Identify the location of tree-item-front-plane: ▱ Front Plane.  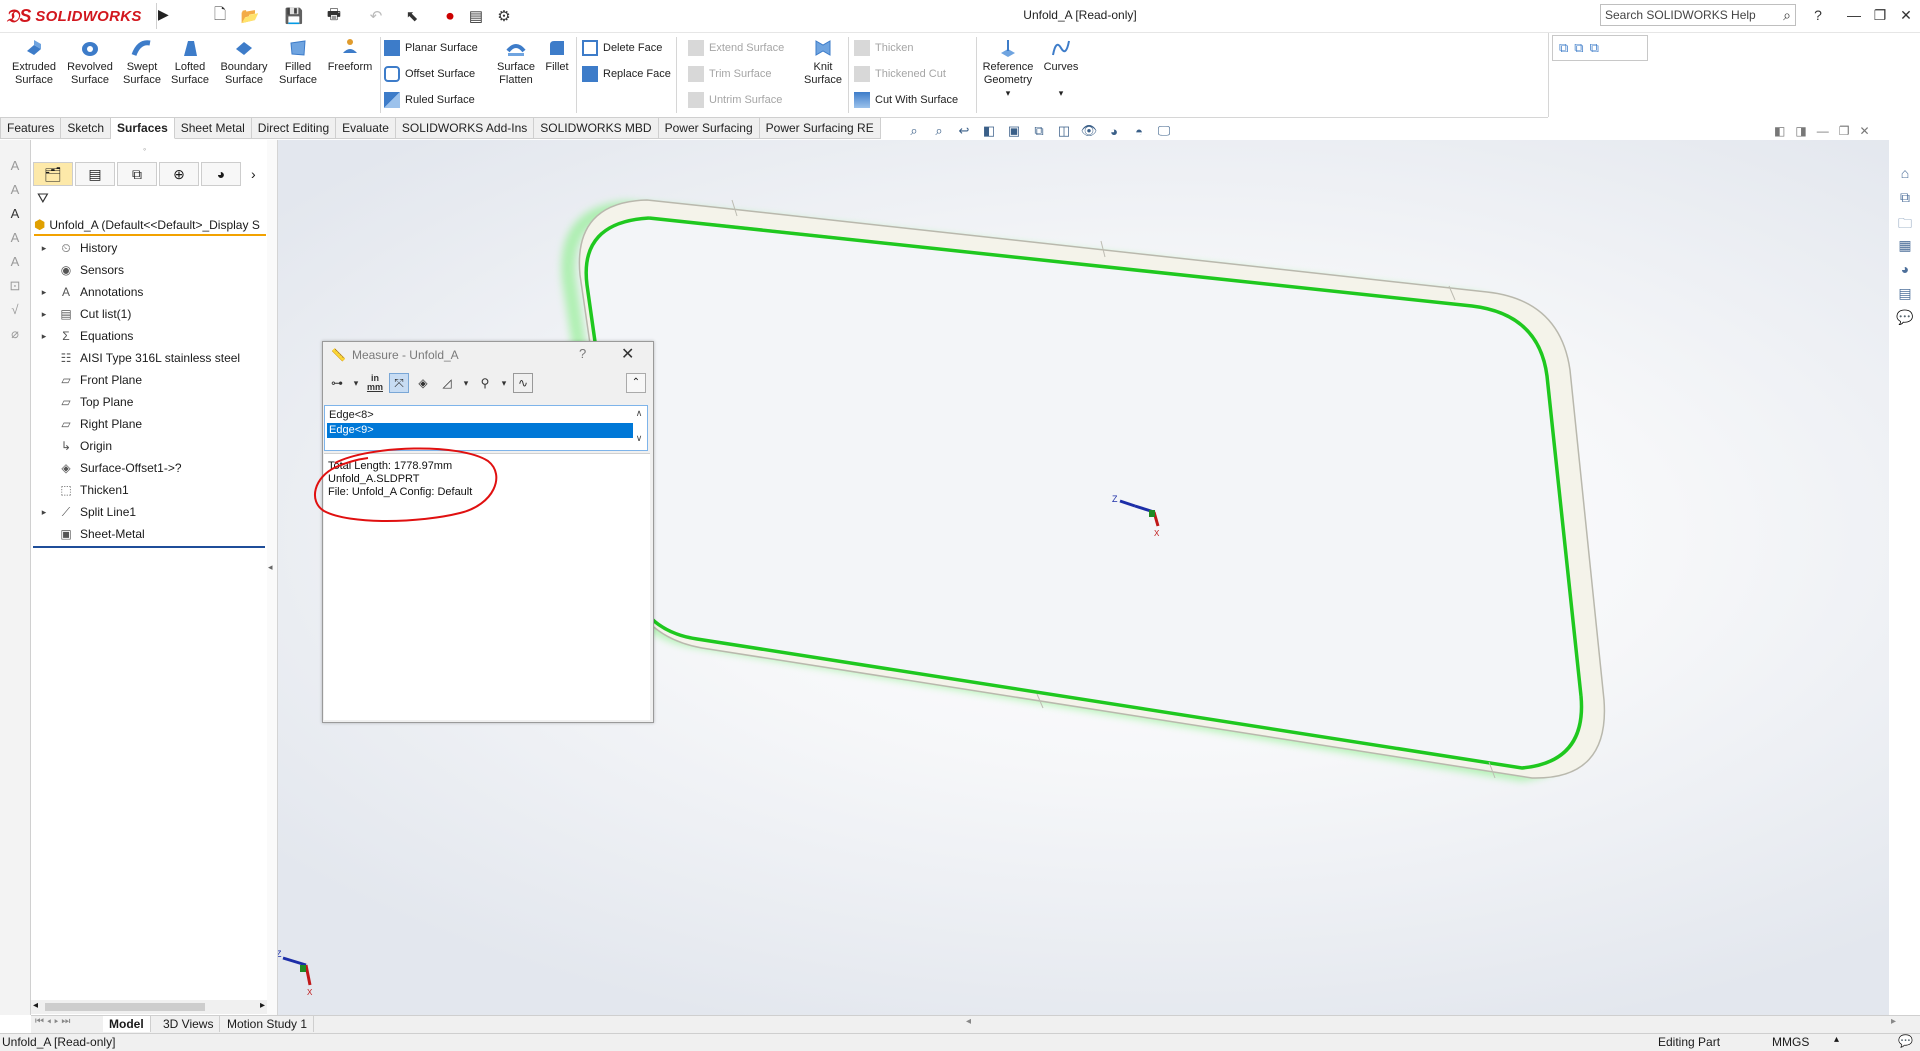
(148, 380).